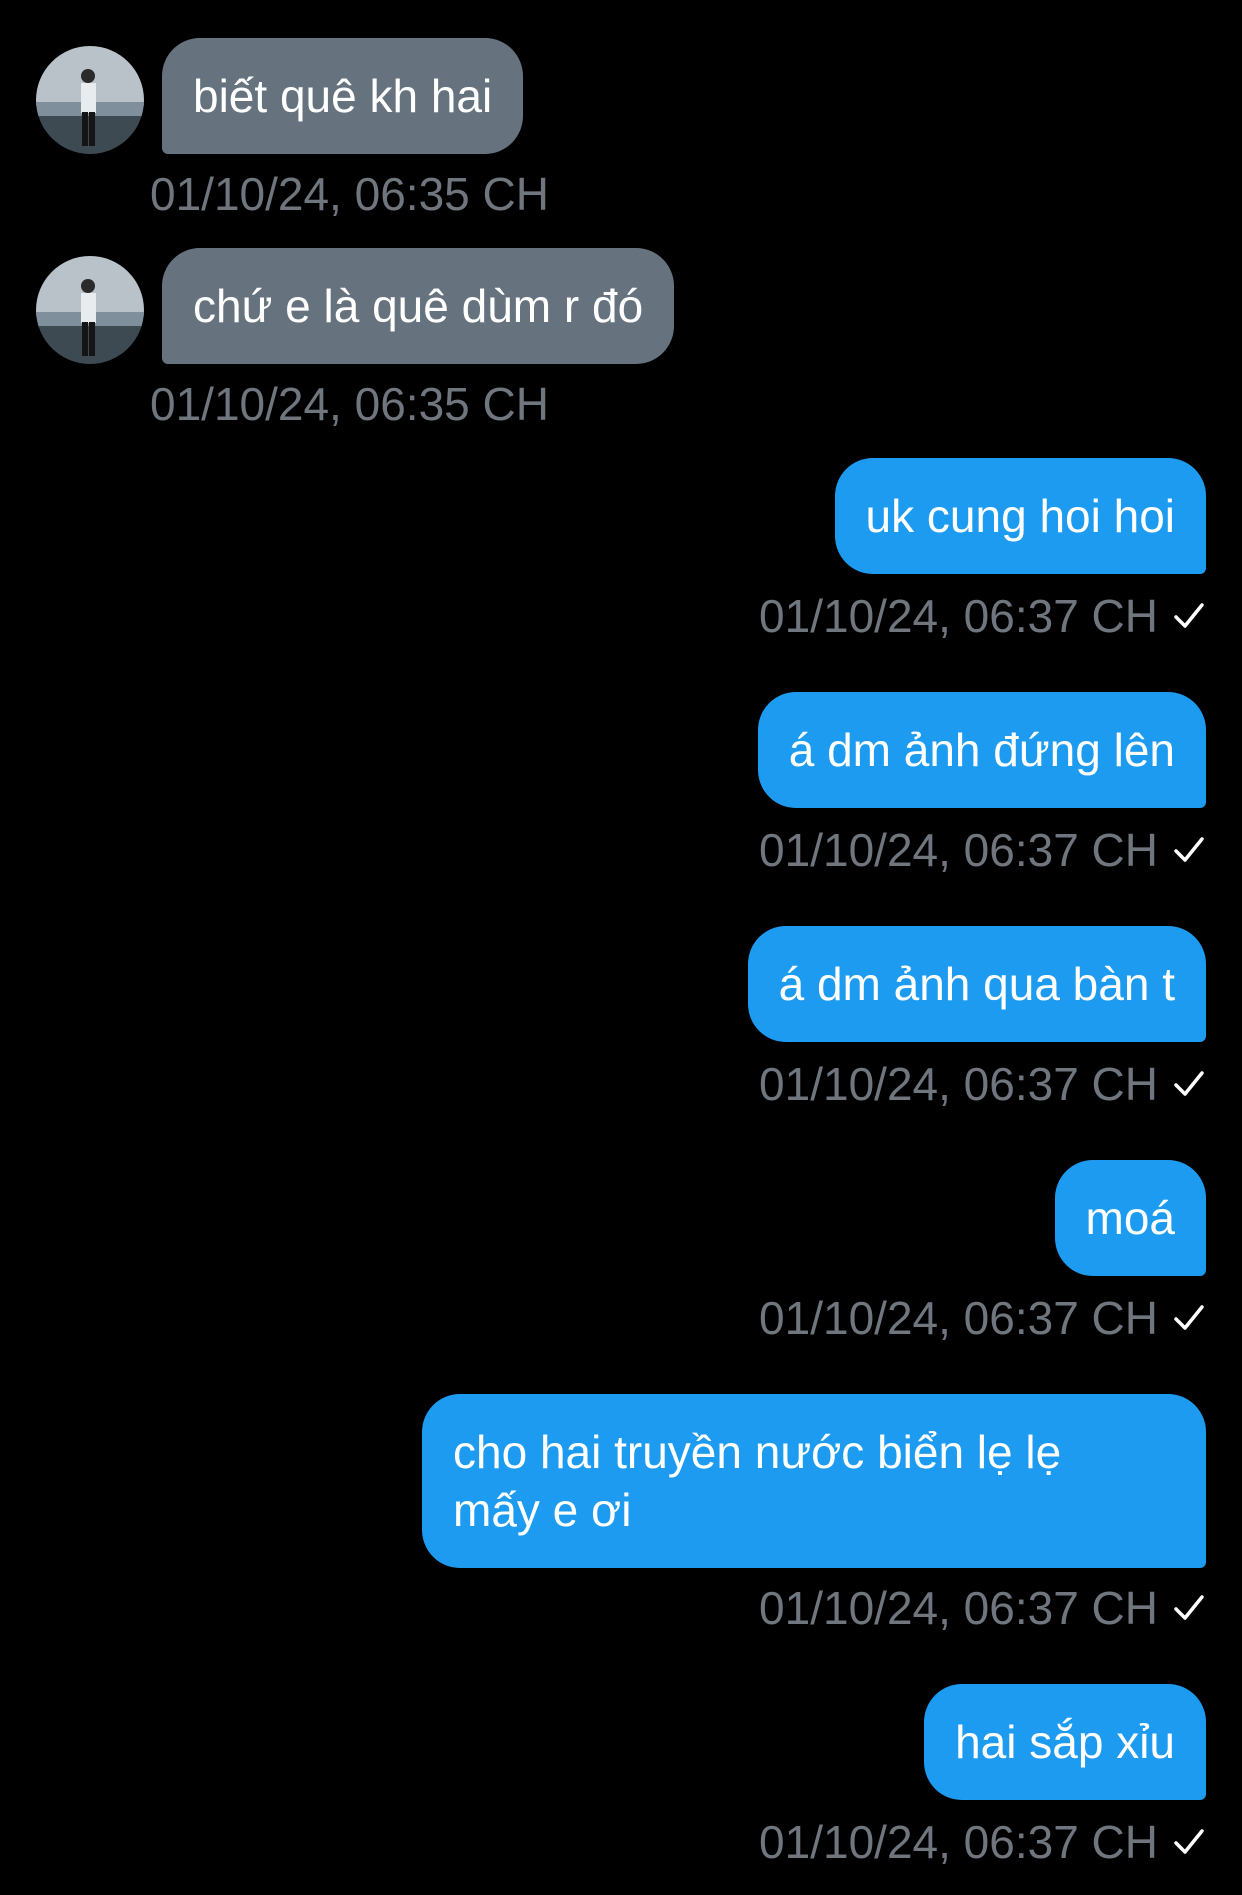 This screenshot has width=1242, height=1895. I want to click on message-bubble: á dm ảnh qua bàn t, so click(976, 984).